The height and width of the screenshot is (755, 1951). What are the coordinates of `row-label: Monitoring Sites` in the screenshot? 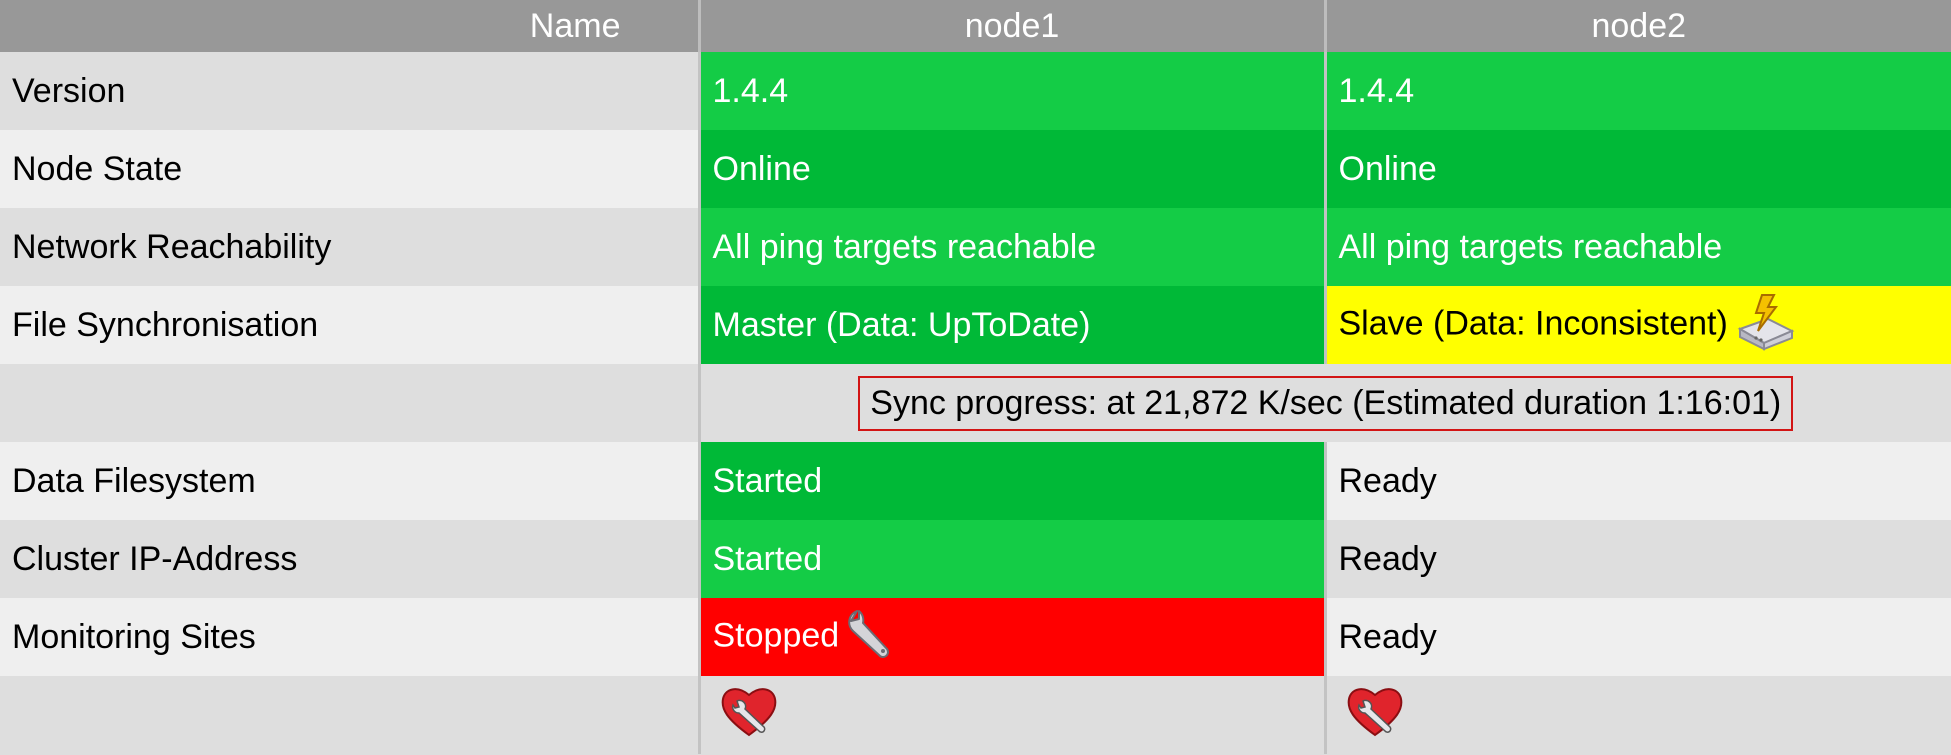 It's located at (349, 637).